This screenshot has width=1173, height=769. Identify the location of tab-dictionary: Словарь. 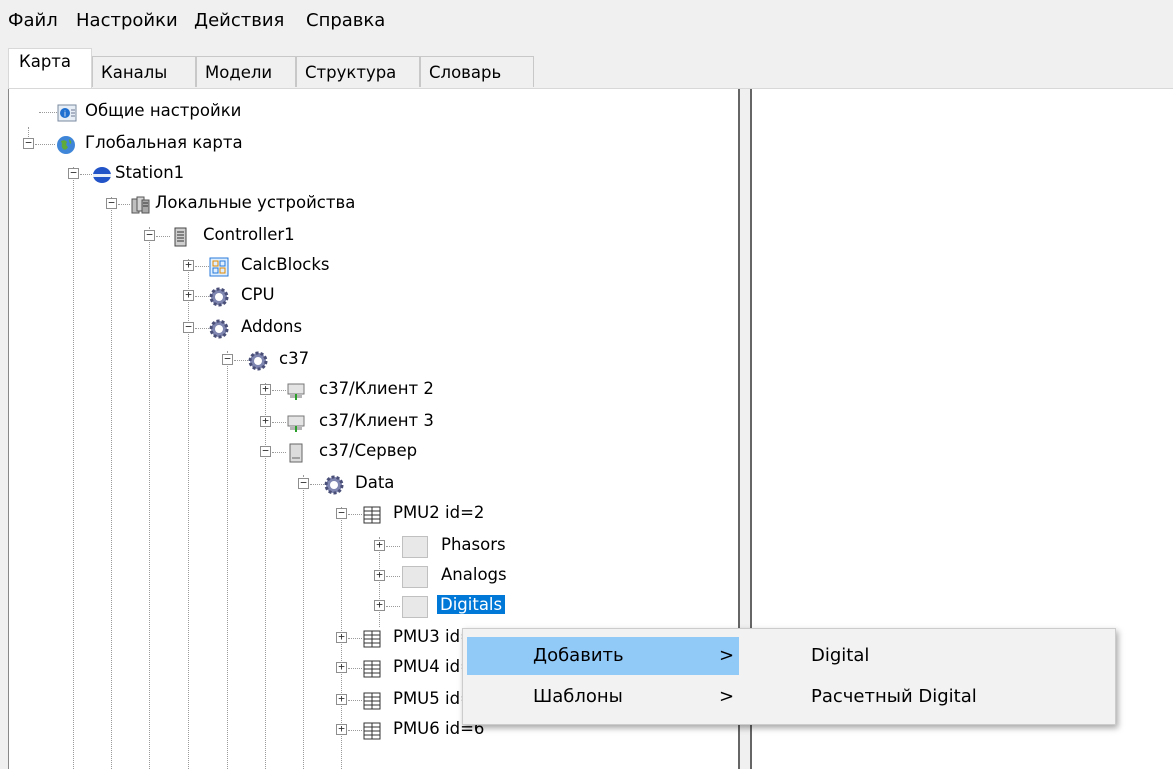
(477, 71).